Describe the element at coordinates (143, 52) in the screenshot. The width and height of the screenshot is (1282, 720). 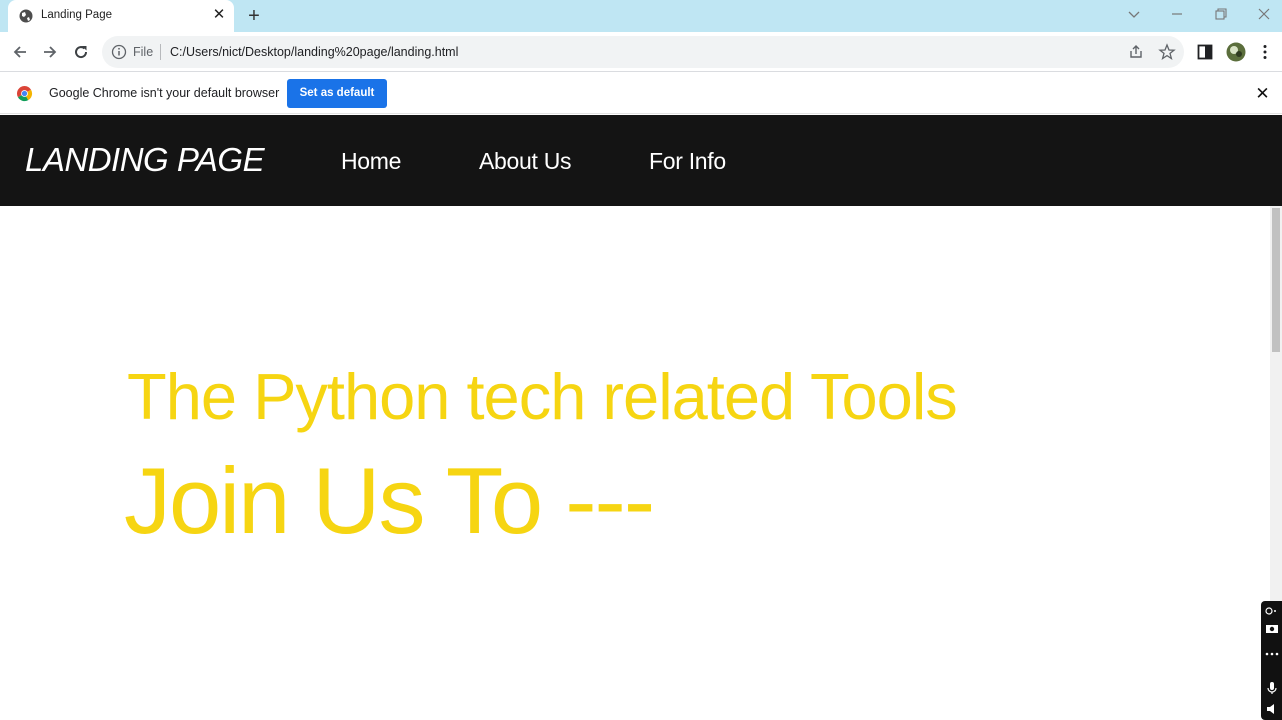
I see `url-scheme: File` at that location.